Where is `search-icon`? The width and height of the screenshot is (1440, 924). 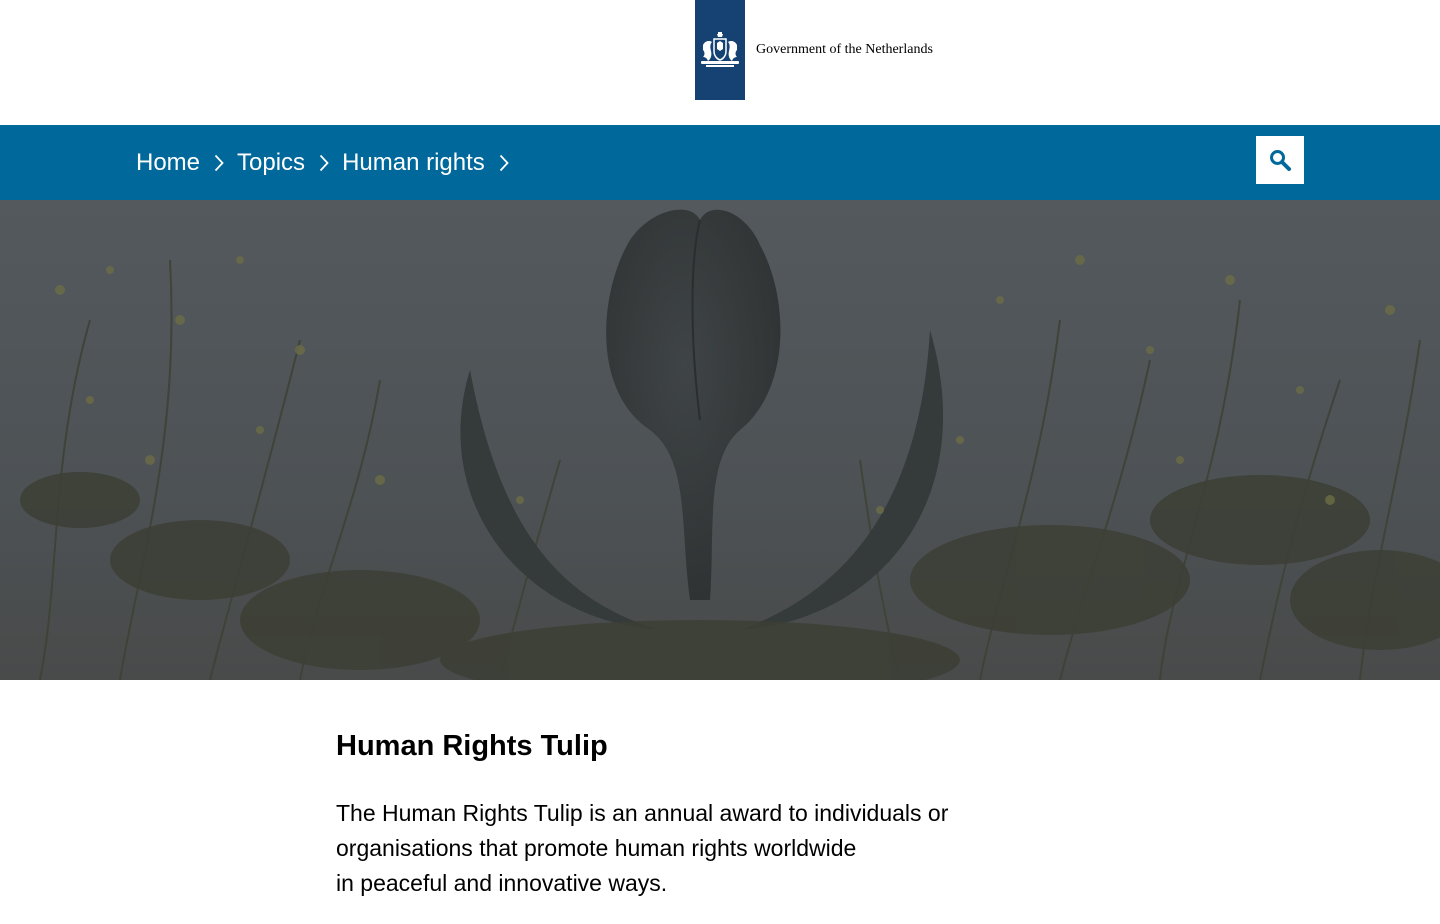
search-icon is located at coordinates (1280, 160).